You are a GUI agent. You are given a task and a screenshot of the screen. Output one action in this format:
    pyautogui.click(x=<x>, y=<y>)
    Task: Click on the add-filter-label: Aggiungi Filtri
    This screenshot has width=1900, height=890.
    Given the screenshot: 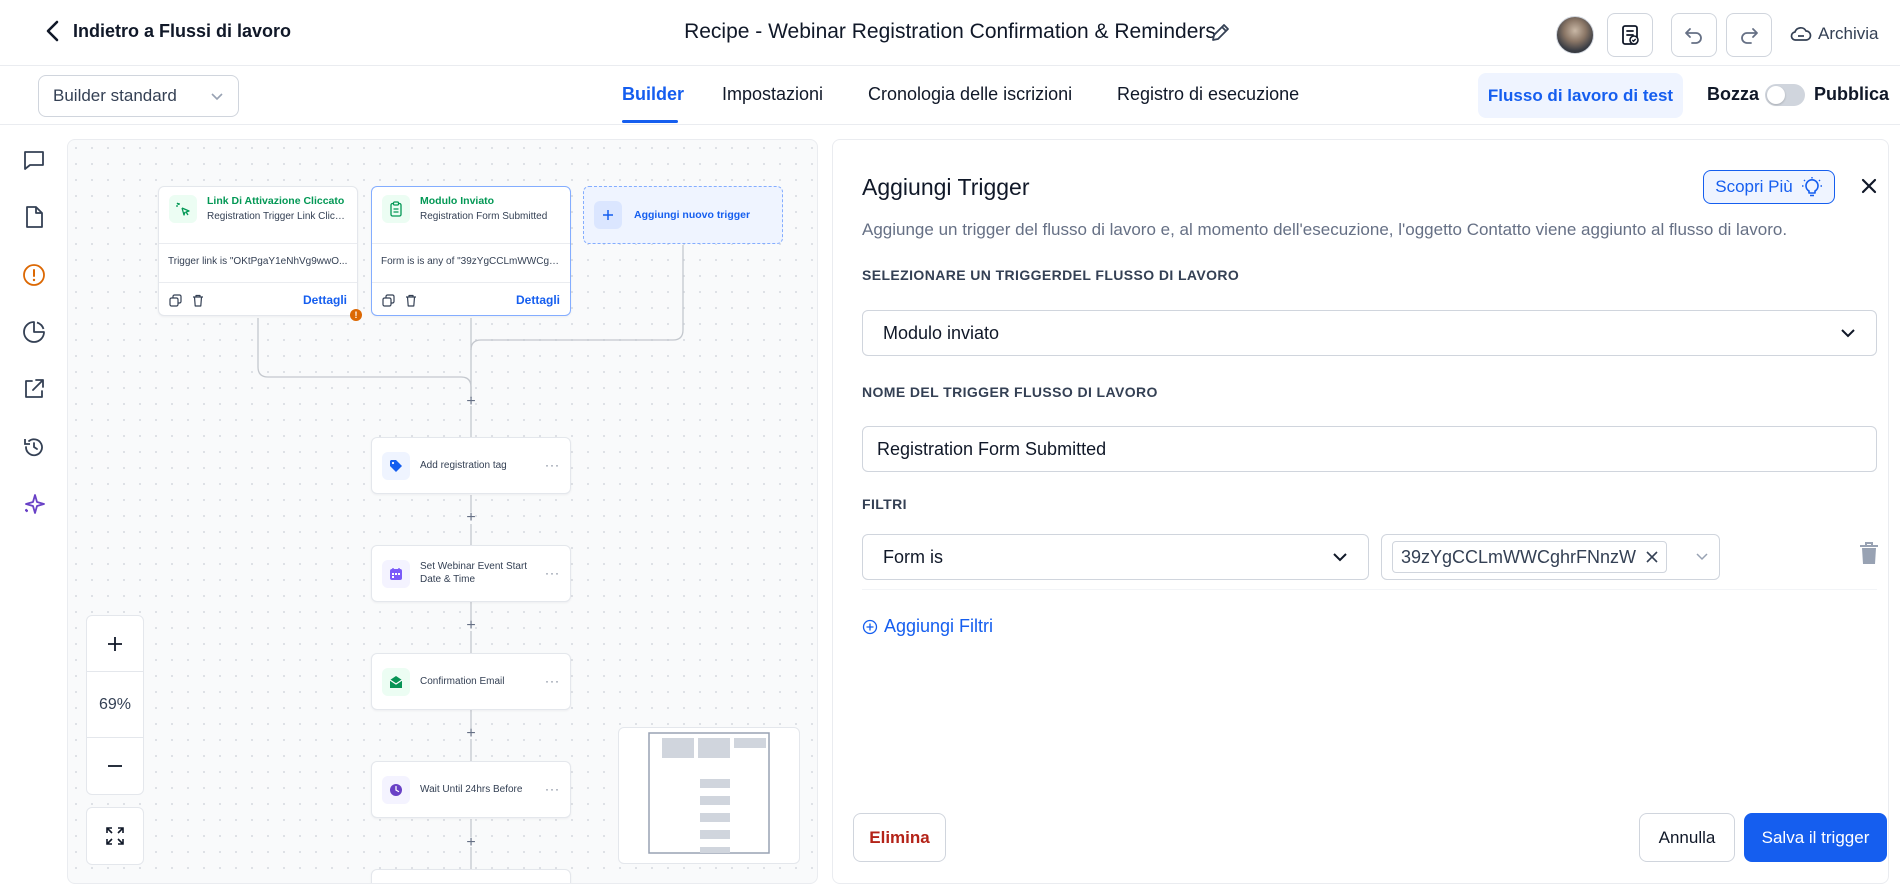 What is the action you would take?
    pyautogui.click(x=939, y=626)
    